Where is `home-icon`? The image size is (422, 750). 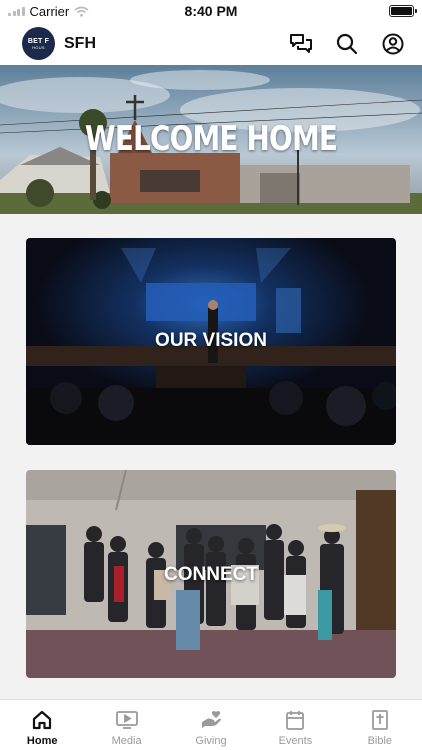 home-icon is located at coordinates (42, 720).